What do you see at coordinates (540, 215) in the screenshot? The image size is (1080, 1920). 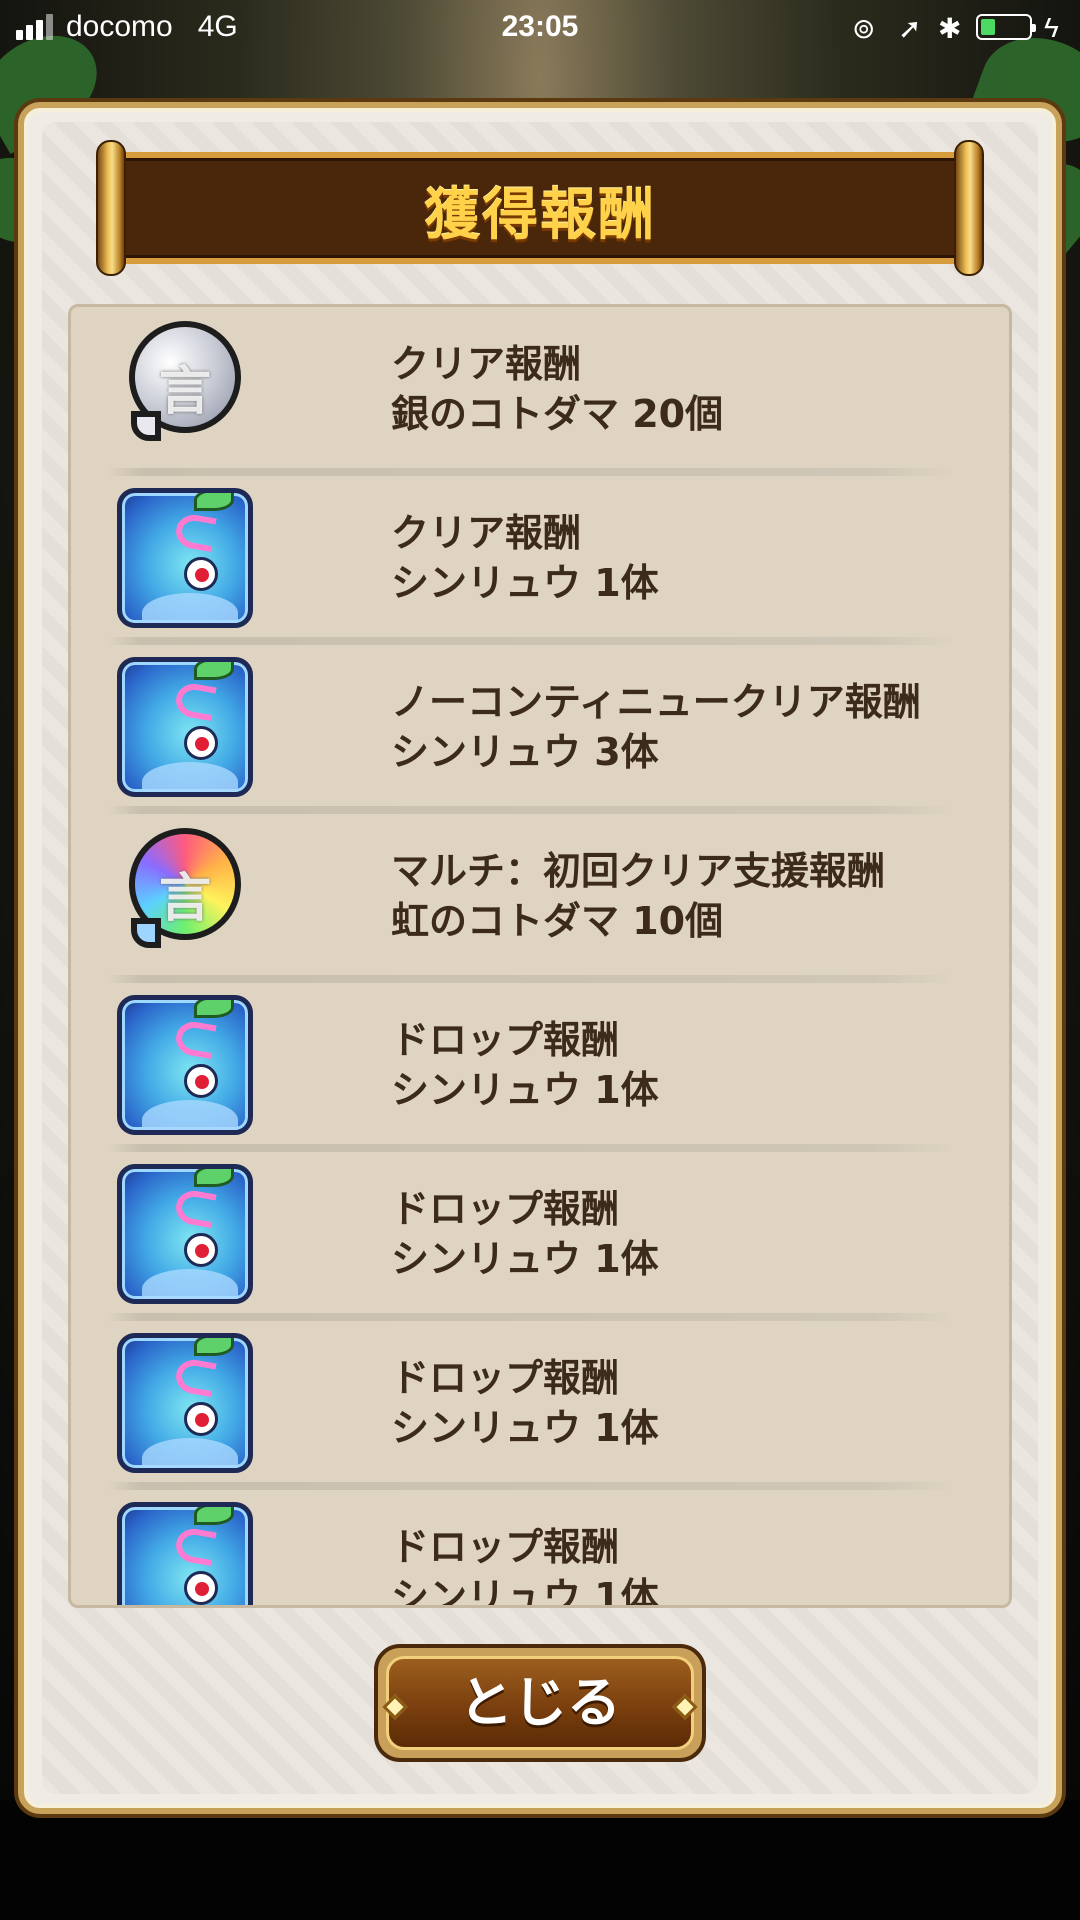 I see `dialog-title: 獲得報酬` at bounding box center [540, 215].